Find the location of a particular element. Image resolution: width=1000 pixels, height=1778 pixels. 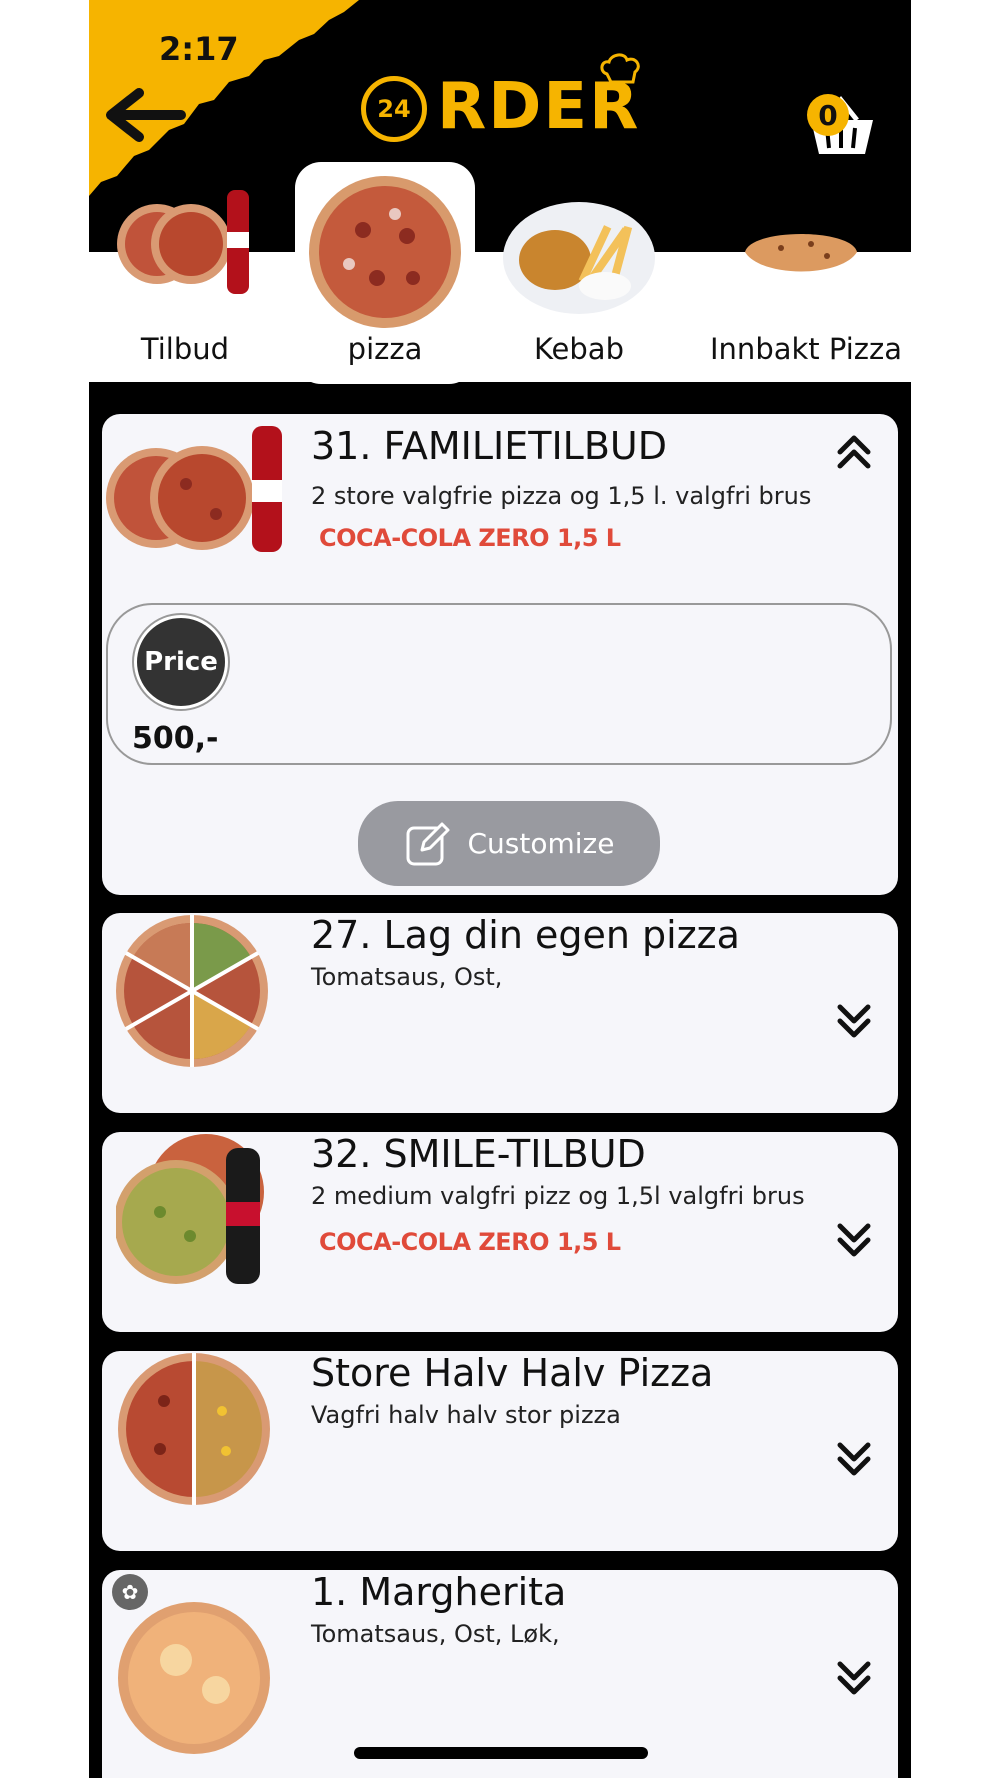

category-label: Innbakt Pizza is located at coordinates (806, 349).